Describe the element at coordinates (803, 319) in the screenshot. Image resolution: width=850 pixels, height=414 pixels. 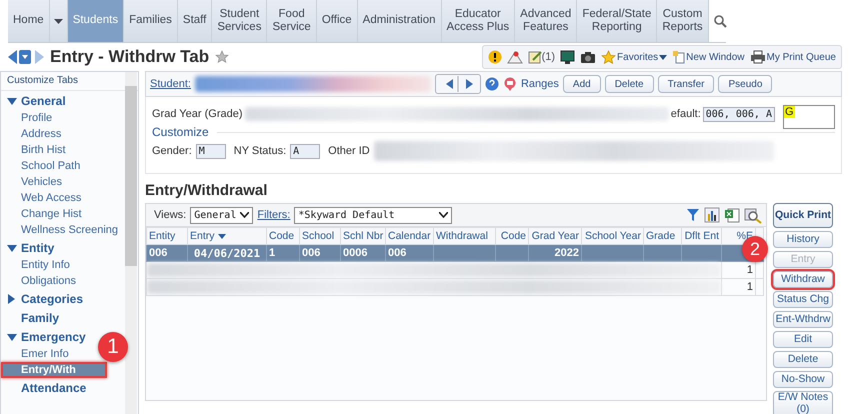
I see `side-action-button: Ent-Wthdrw` at that location.